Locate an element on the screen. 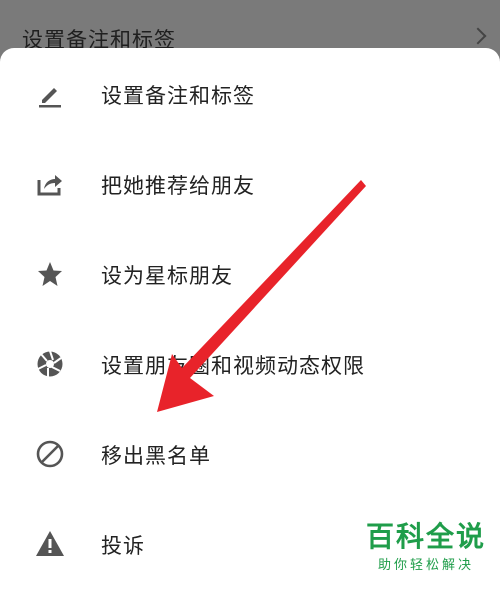 Image resolution: width=500 pixels, height=608 pixels. menu-item-label: 设为星标朋友 is located at coordinates (167, 276).